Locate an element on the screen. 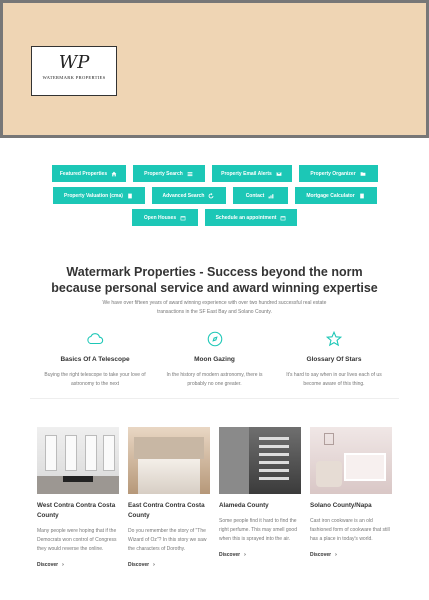 The height and width of the screenshot is (600, 429). feature-title: Glossary Of Stars is located at coordinates (334, 359).